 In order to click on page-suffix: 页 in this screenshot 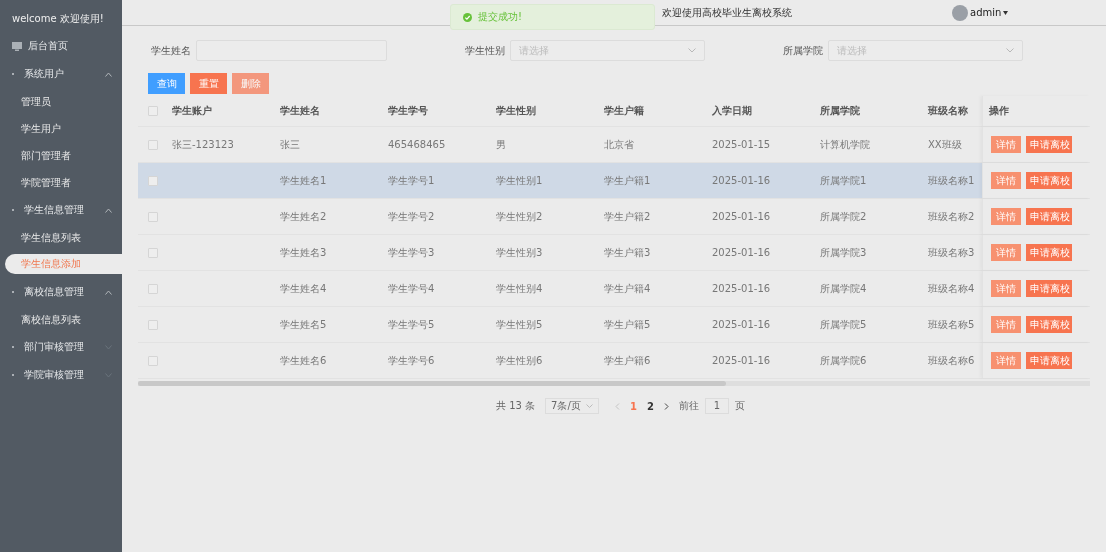, I will do `click(740, 406)`.